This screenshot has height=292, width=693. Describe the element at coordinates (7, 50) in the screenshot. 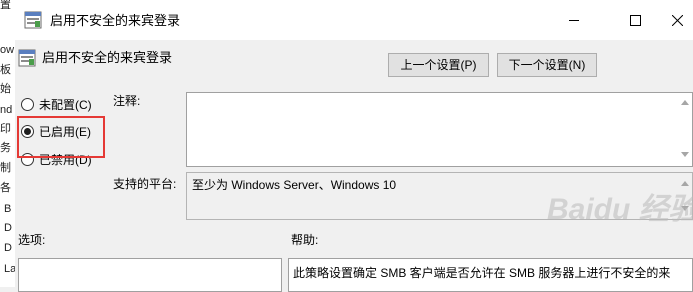

I see `background-text-fragment: ow` at that location.